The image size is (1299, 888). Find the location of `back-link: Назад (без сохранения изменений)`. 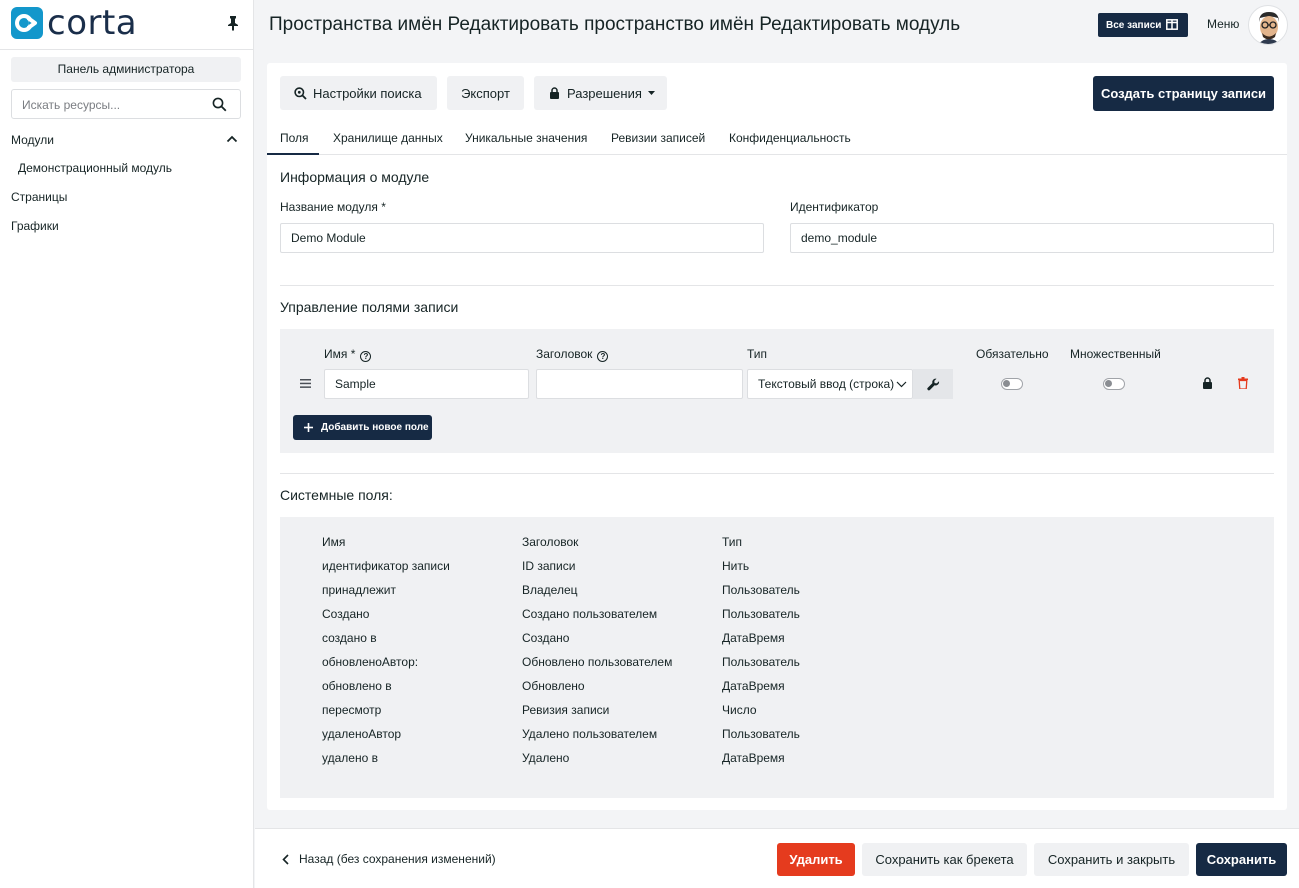

back-link: Назад (без сохранения изменений) is located at coordinates (389, 859).